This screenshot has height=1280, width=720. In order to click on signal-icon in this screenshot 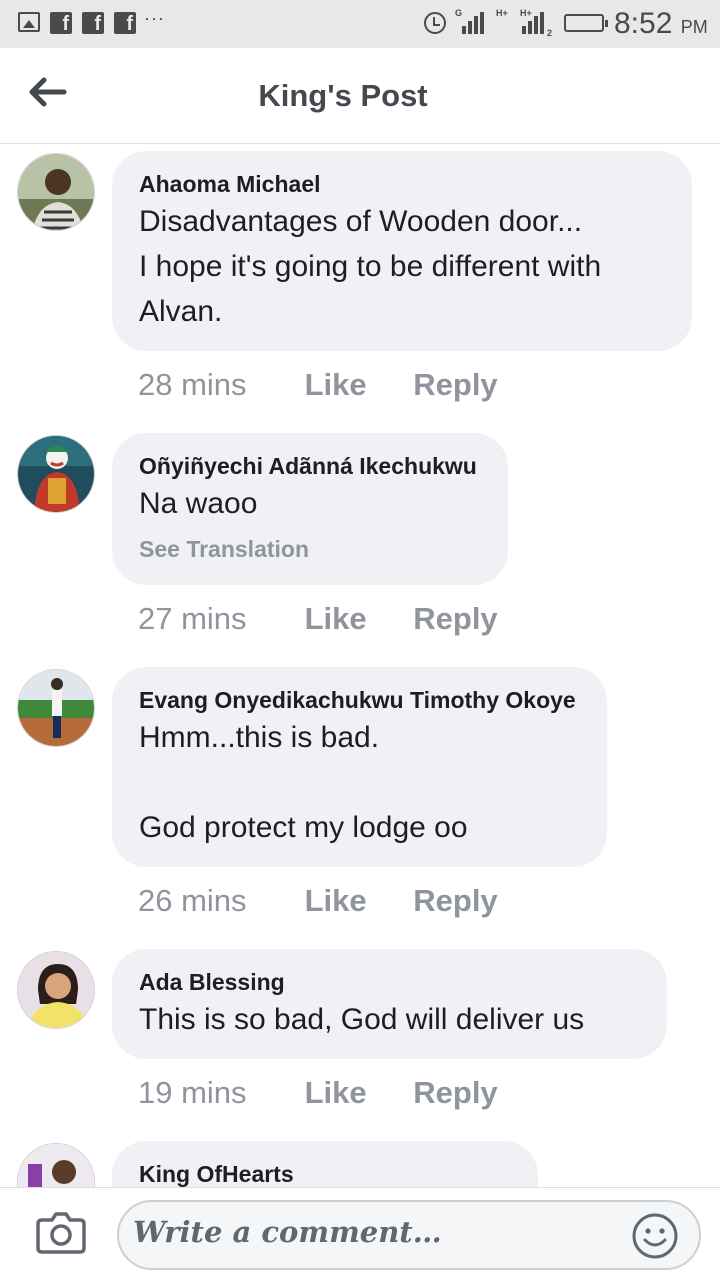, I will do `click(477, 22)`.